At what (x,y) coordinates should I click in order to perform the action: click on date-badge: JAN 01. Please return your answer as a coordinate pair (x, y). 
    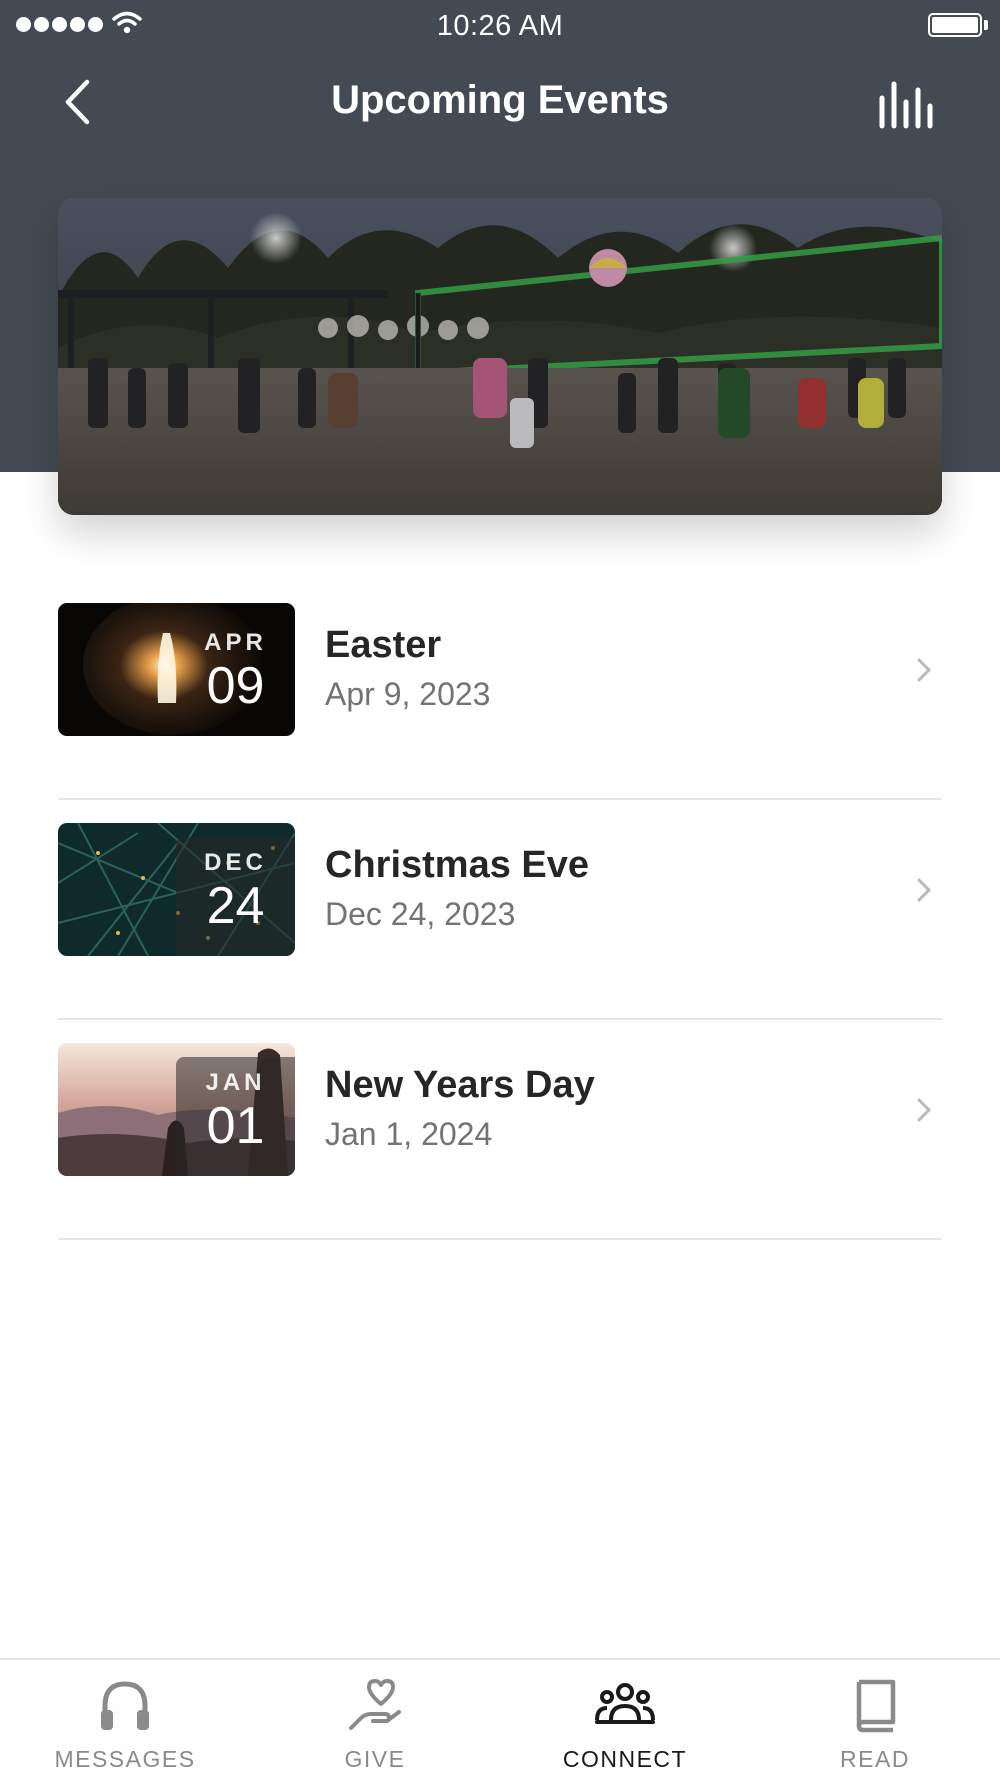
    Looking at the image, I should click on (235, 1116).